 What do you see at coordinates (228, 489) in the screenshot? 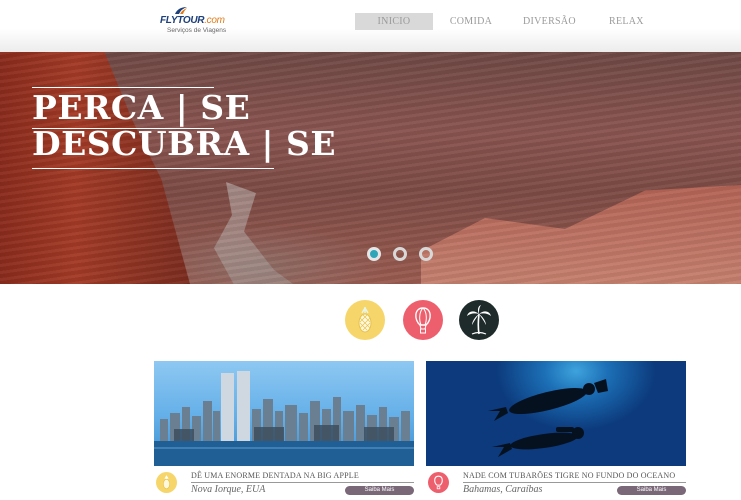
I see `card-location: Nova Iorque, EUA` at bounding box center [228, 489].